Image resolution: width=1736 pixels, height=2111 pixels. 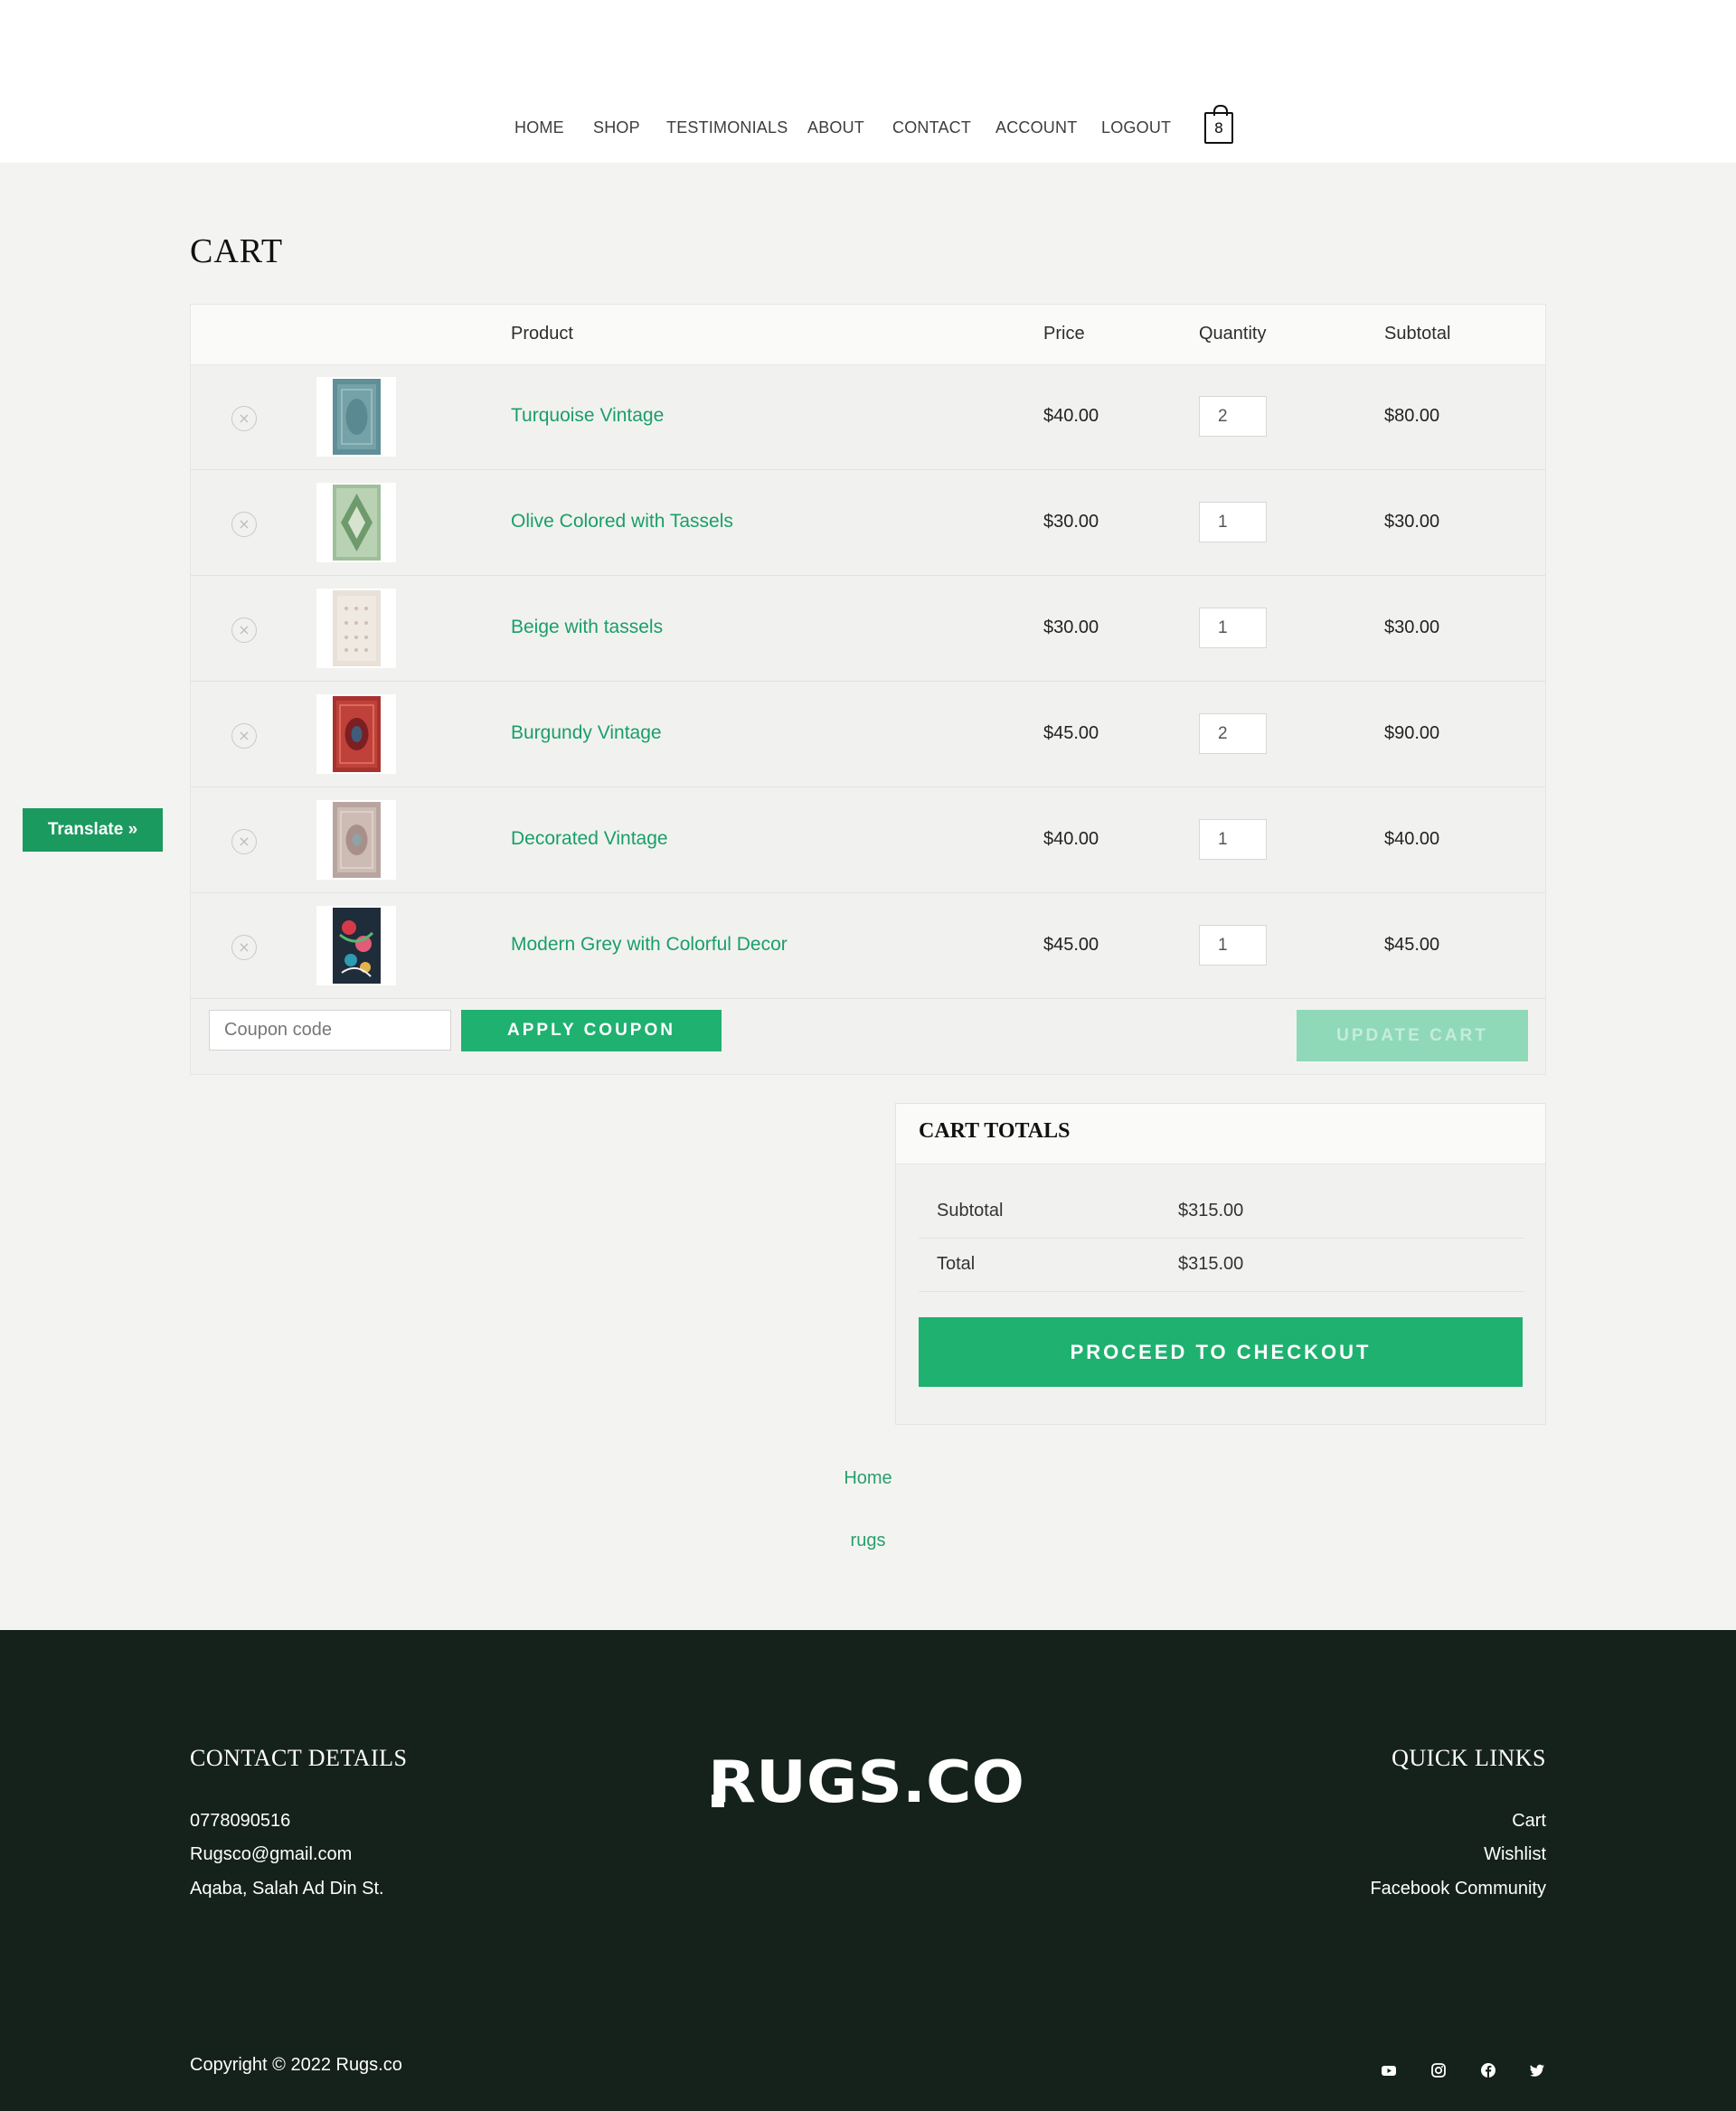 I want to click on apply-coupon-button: APPLY COUPON, so click(x=591, y=1031).